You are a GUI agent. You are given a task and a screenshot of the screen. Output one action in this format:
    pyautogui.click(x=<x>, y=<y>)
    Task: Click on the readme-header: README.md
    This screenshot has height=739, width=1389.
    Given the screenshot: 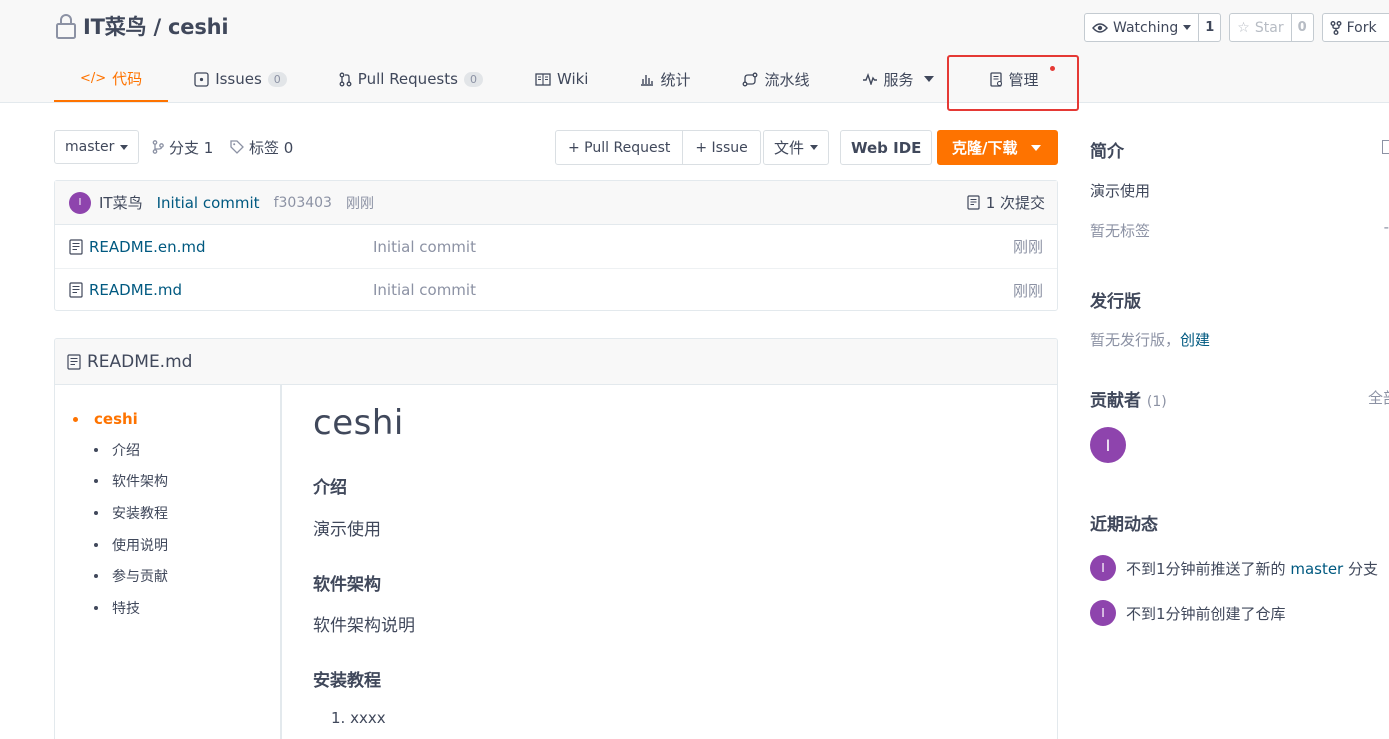 What is the action you would take?
    pyautogui.click(x=556, y=362)
    